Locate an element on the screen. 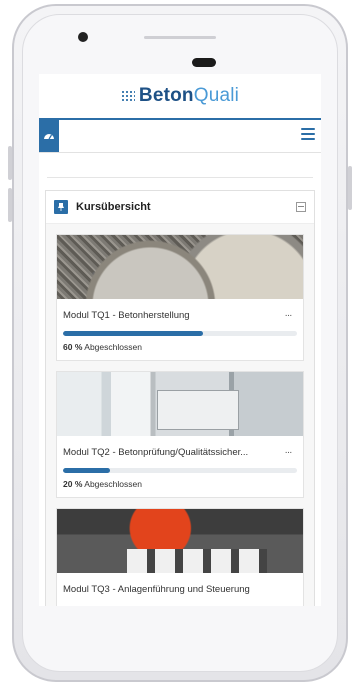 The height and width of the screenshot is (687, 360). volume-up-button is located at coordinates (10, 163).